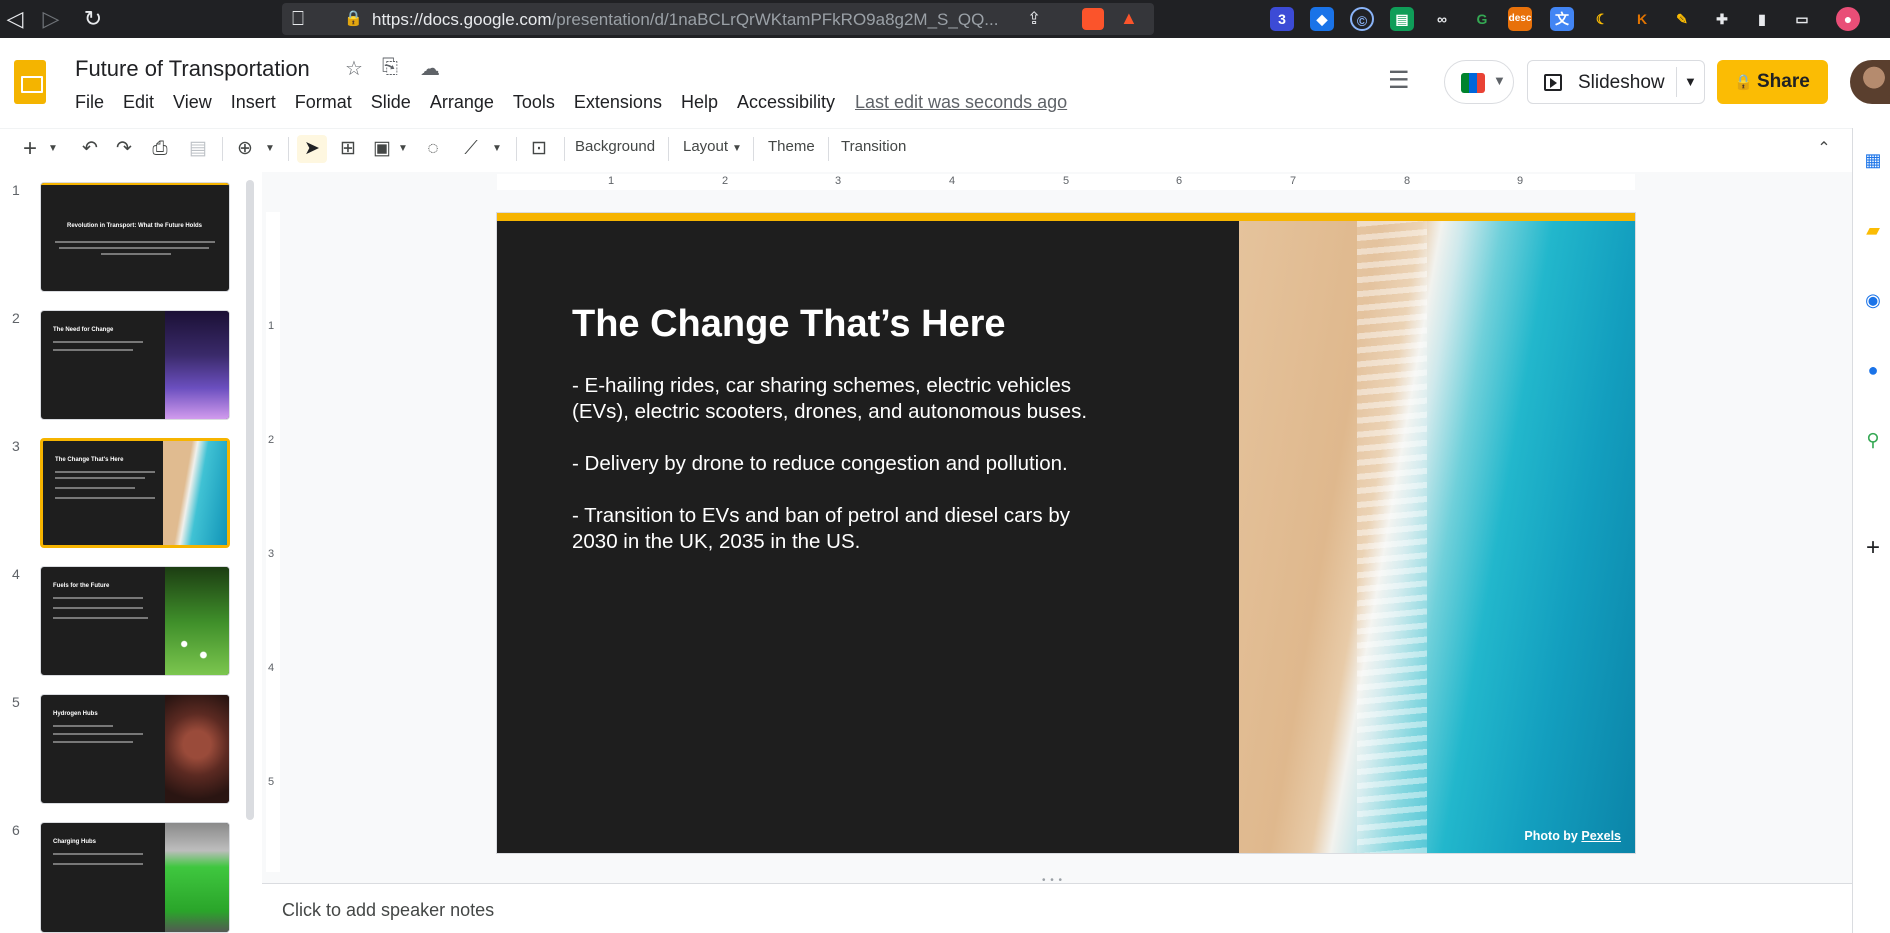  What do you see at coordinates (1722, 19) in the screenshot?
I see `extensions-puzzle-icon: ✚` at bounding box center [1722, 19].